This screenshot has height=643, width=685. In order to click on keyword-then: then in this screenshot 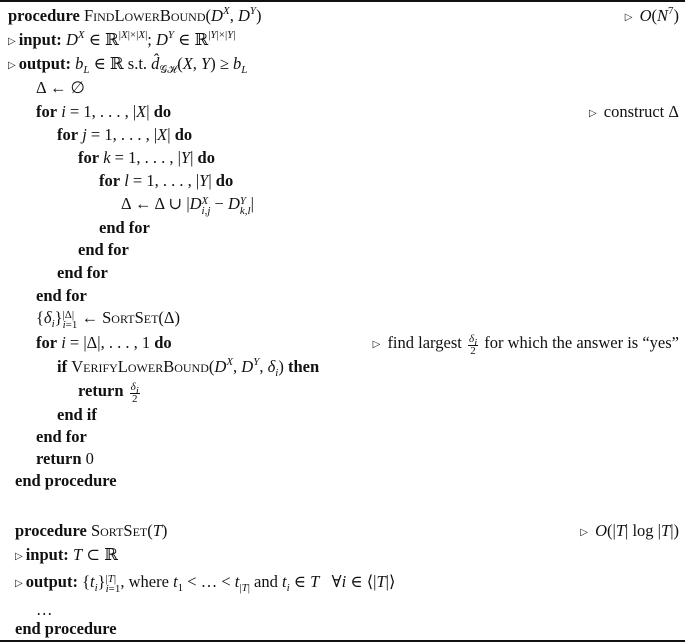, I will do `click(303, 366)`.